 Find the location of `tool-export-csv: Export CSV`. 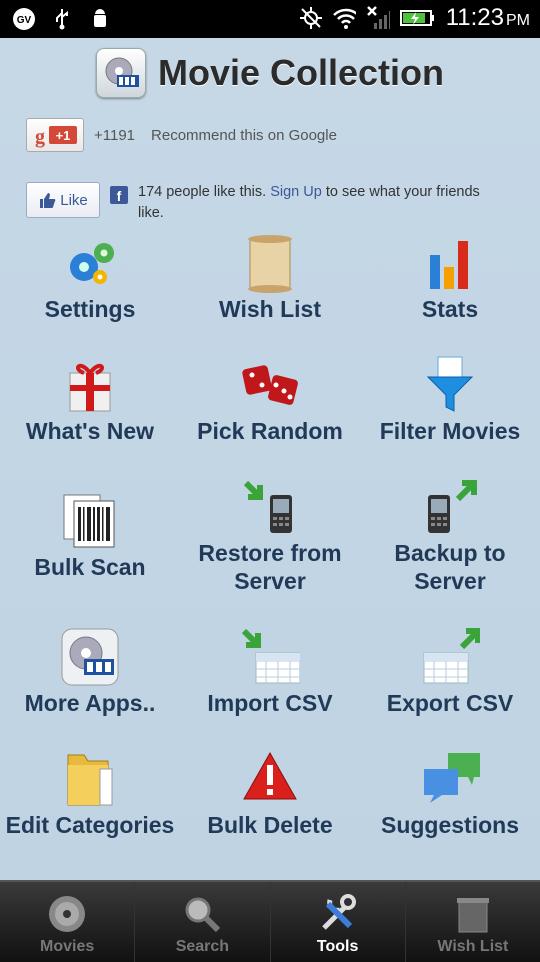

tool-export-csv: Export CSV is located at coordinates (450, 672).